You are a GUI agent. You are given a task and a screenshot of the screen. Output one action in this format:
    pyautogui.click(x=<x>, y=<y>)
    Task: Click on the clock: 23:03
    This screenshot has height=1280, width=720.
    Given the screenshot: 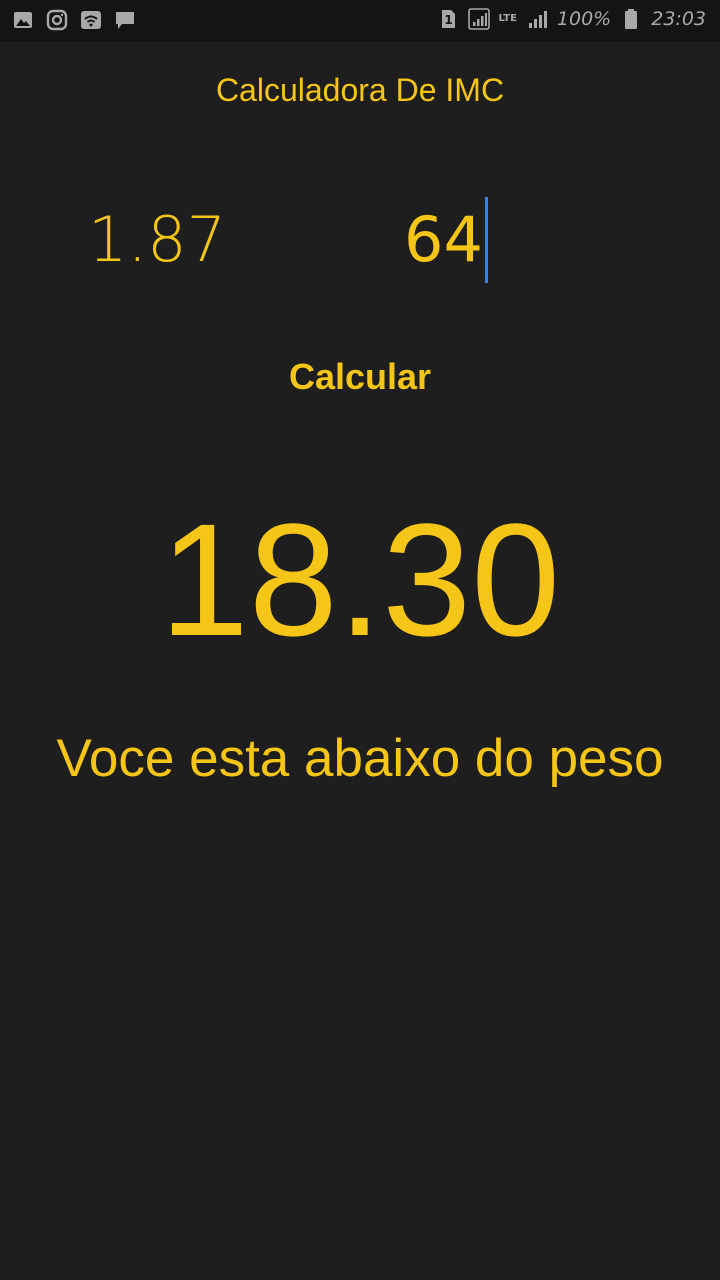 What is the action you would take?
    pyautogui.click(x=678, y=19)
    